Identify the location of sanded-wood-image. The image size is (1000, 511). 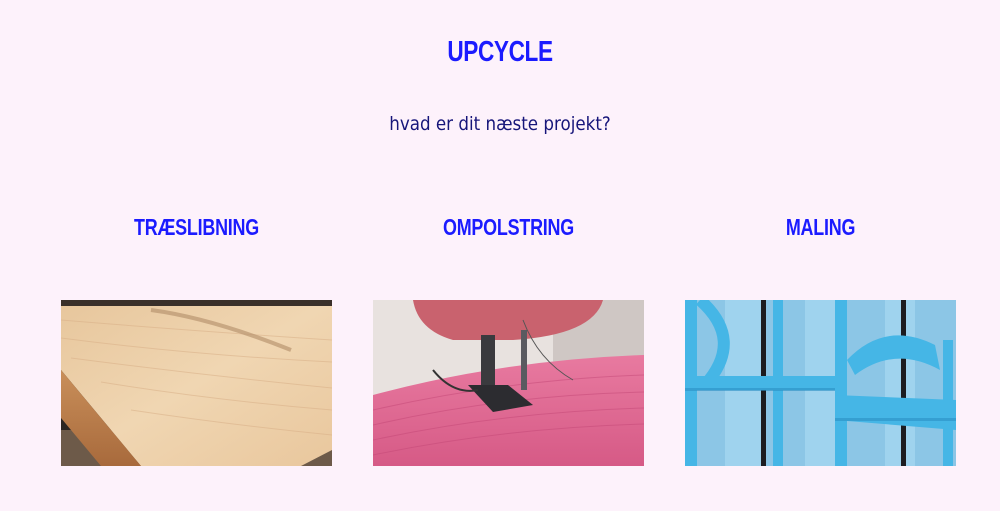
(196, 383).